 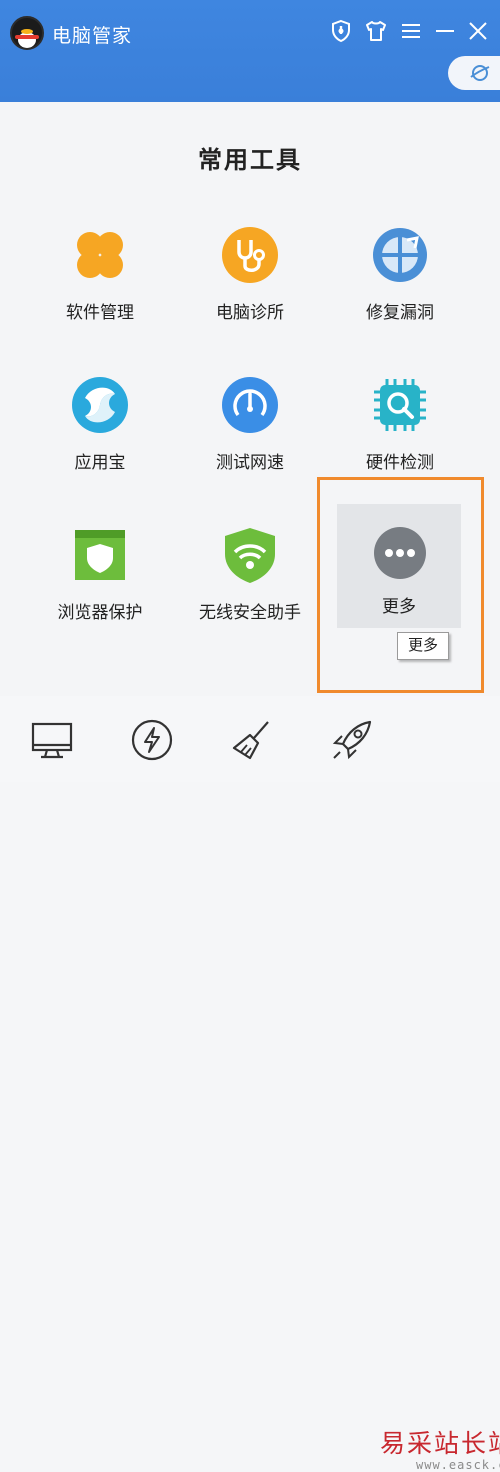 I want to click on skin-button, so click(x=474, y=73).